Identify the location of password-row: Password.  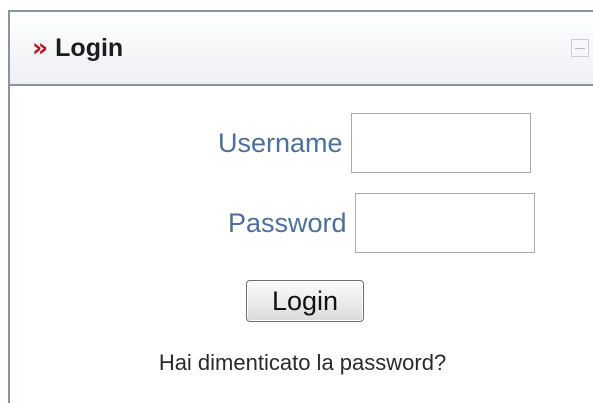
(381, 223).